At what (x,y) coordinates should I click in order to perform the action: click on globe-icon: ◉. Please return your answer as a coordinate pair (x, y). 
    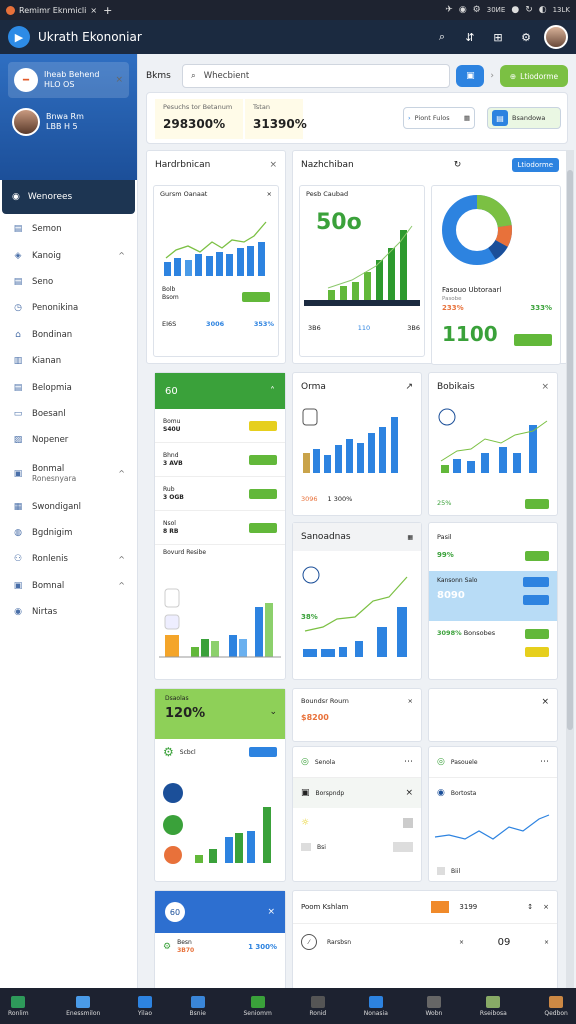
    Looking at the image, I should click on (441, 793).